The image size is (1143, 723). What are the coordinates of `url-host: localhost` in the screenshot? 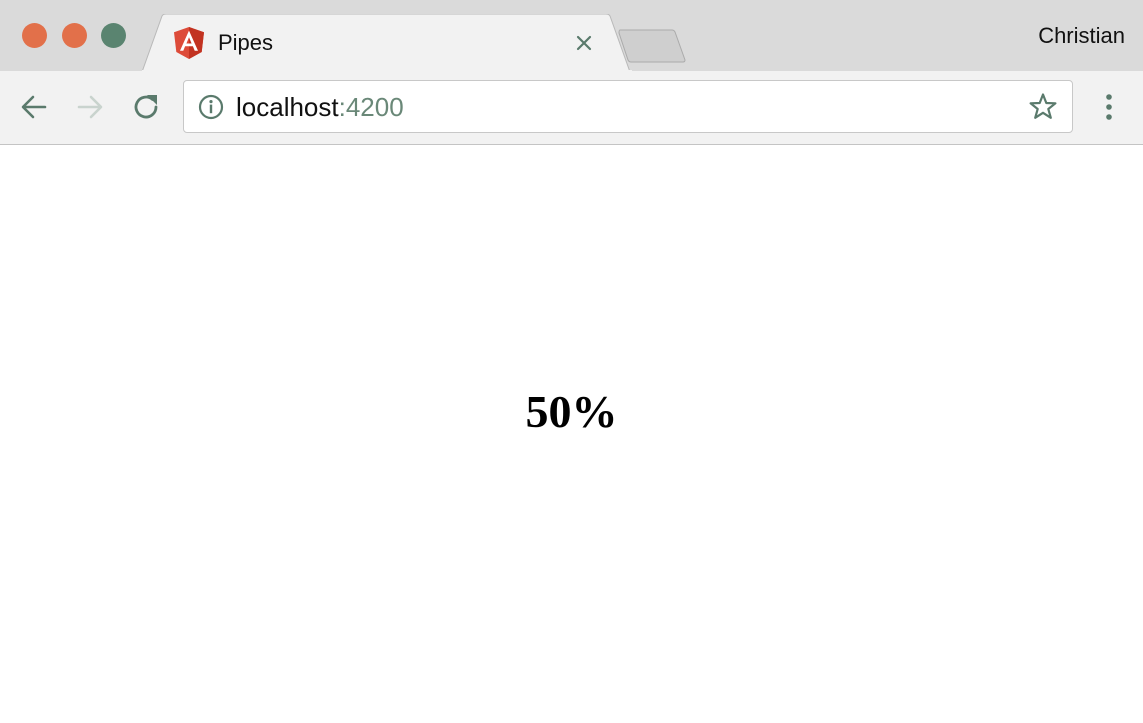 It's located at (287, 107).